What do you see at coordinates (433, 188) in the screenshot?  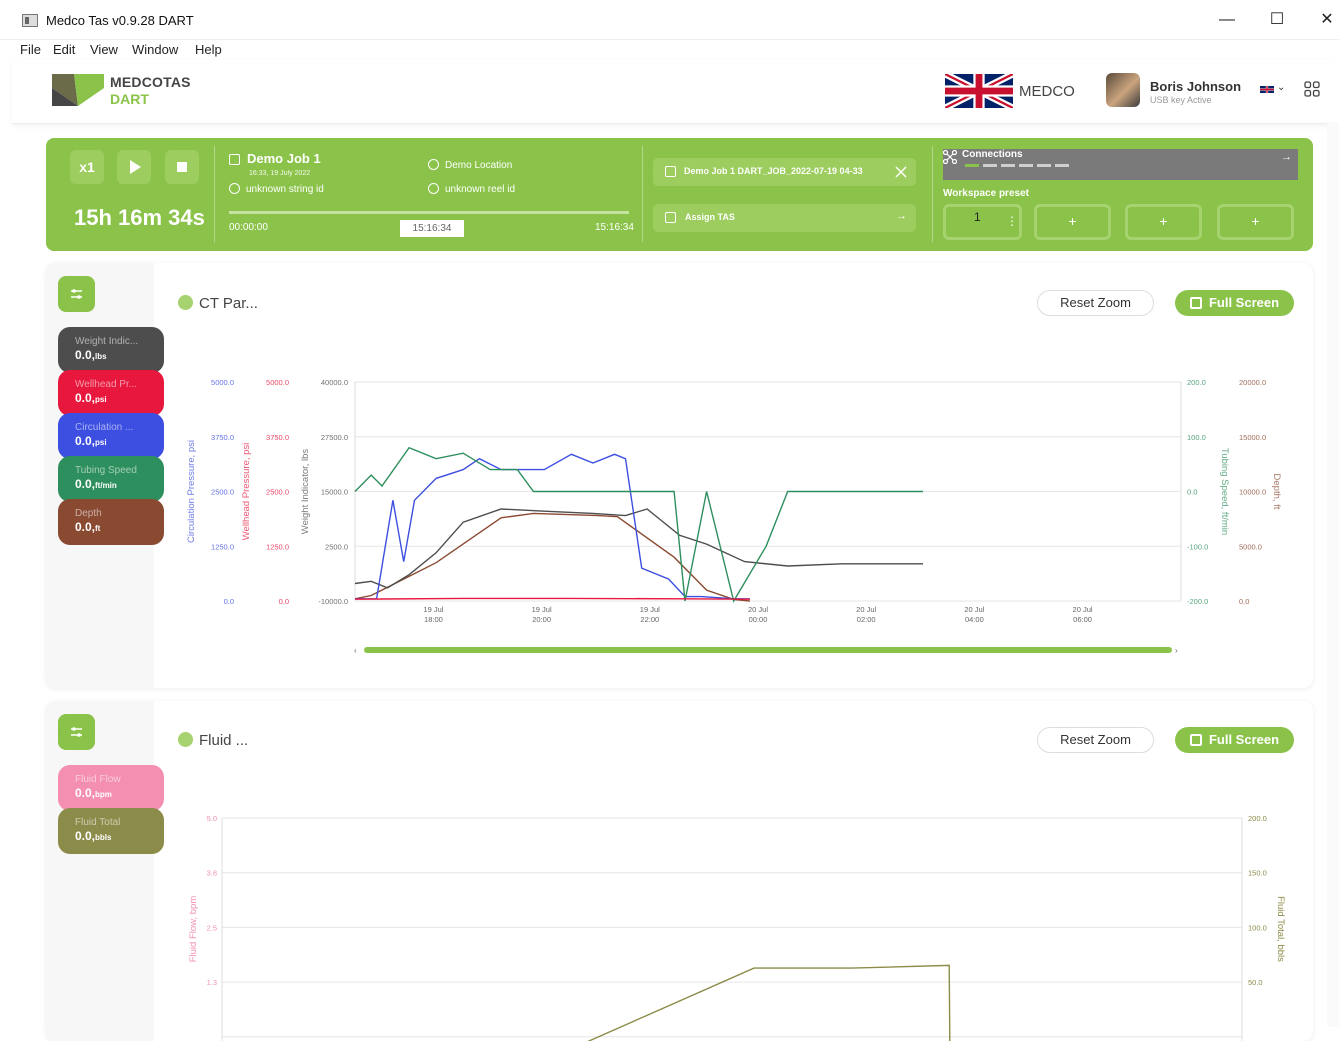 I see `reel-icon` at bounding box center [433, 188].